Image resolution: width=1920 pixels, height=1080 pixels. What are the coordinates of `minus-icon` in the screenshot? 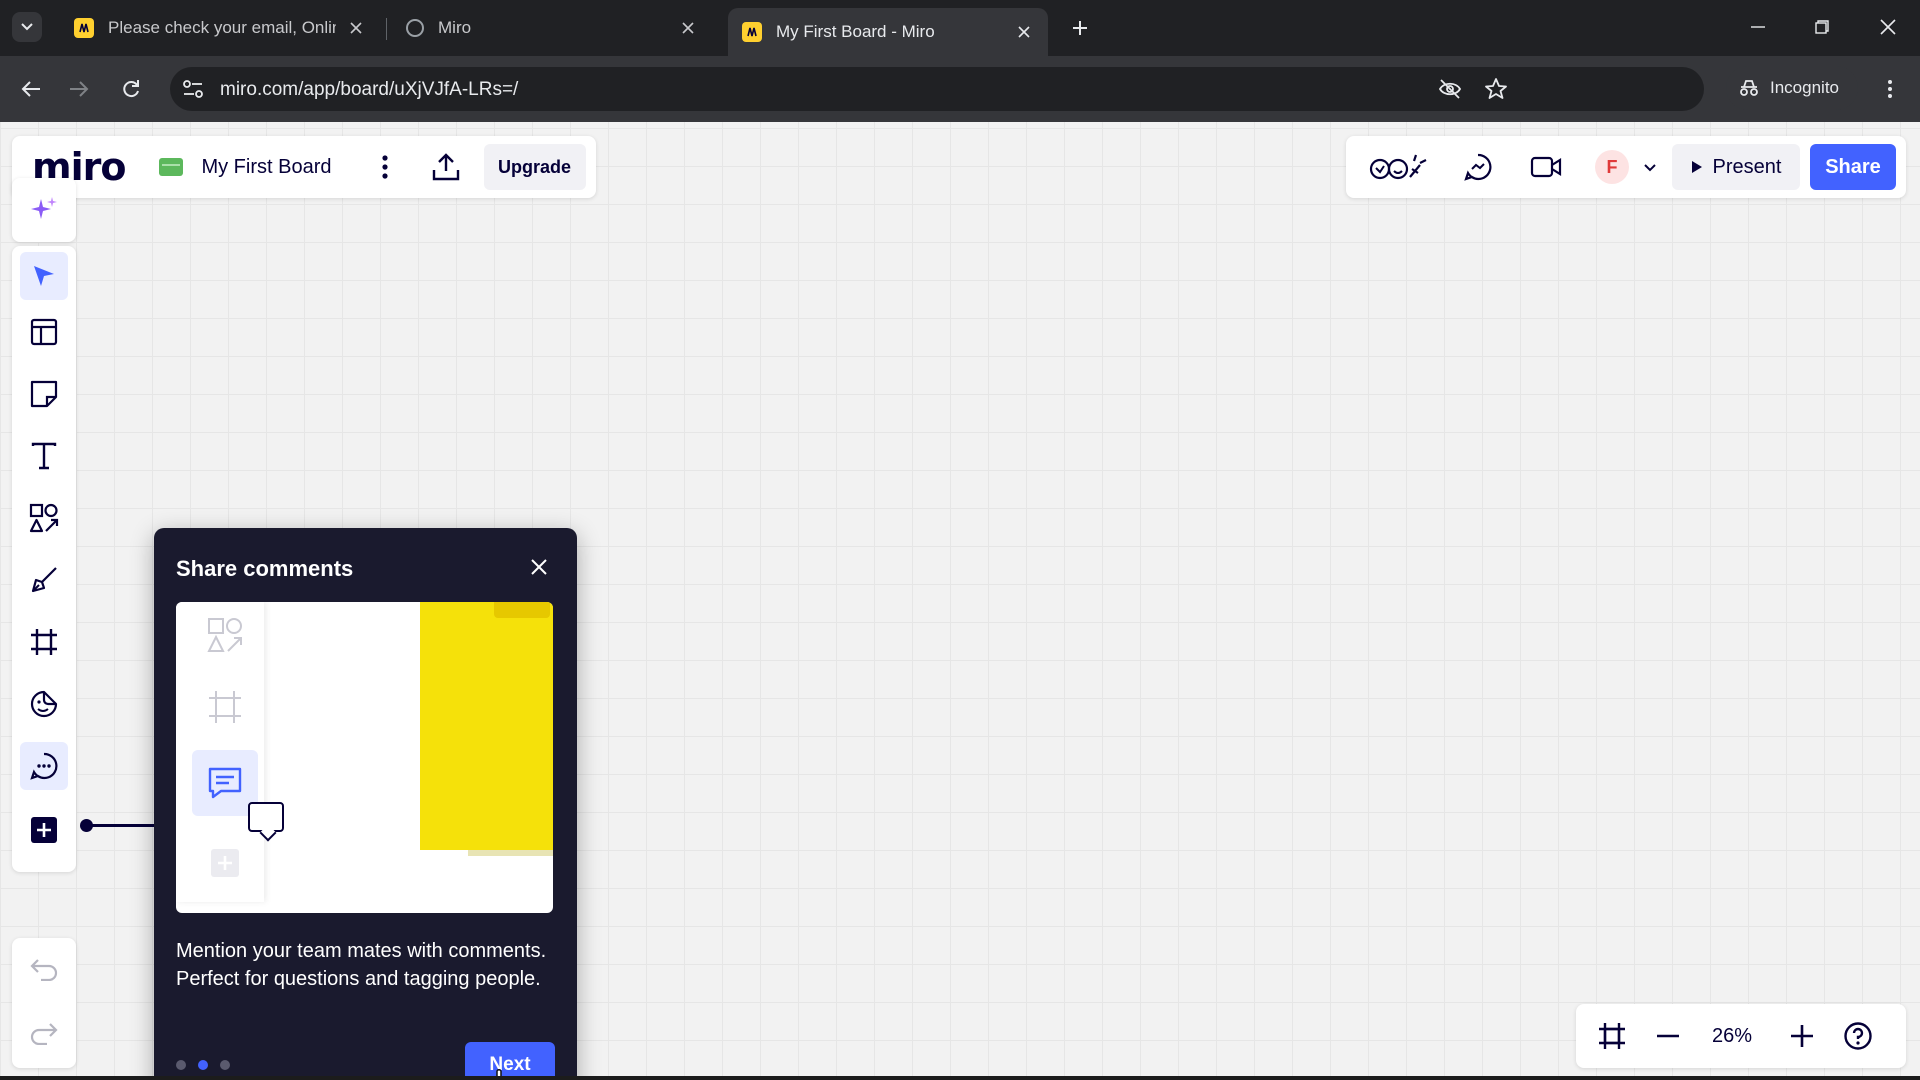 It's located at (1668, 1036).